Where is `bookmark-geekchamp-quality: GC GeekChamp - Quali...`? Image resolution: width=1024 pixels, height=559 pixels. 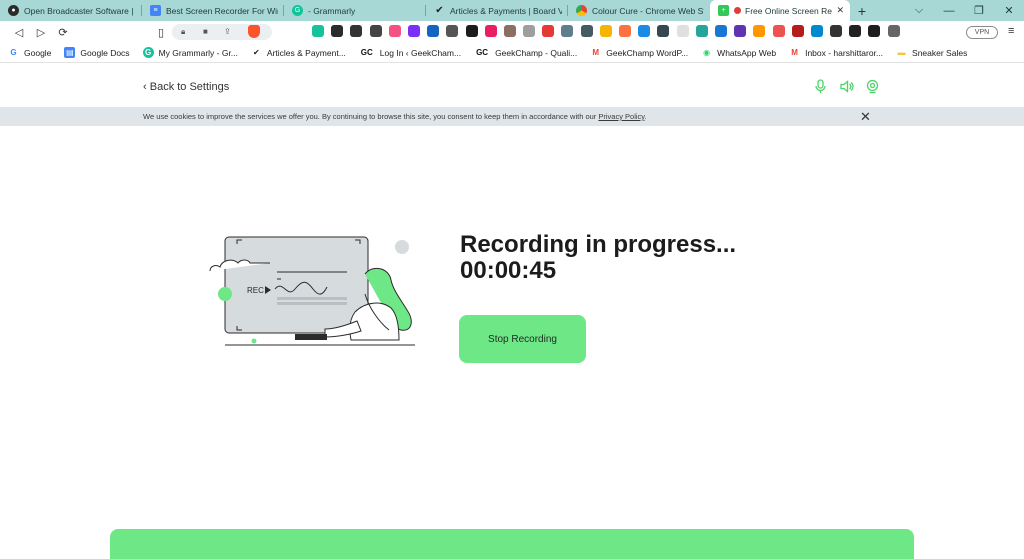
bookmark-geekchamp-quality: GC GeekChamp - Quali... is located at coordinates (525, 52).